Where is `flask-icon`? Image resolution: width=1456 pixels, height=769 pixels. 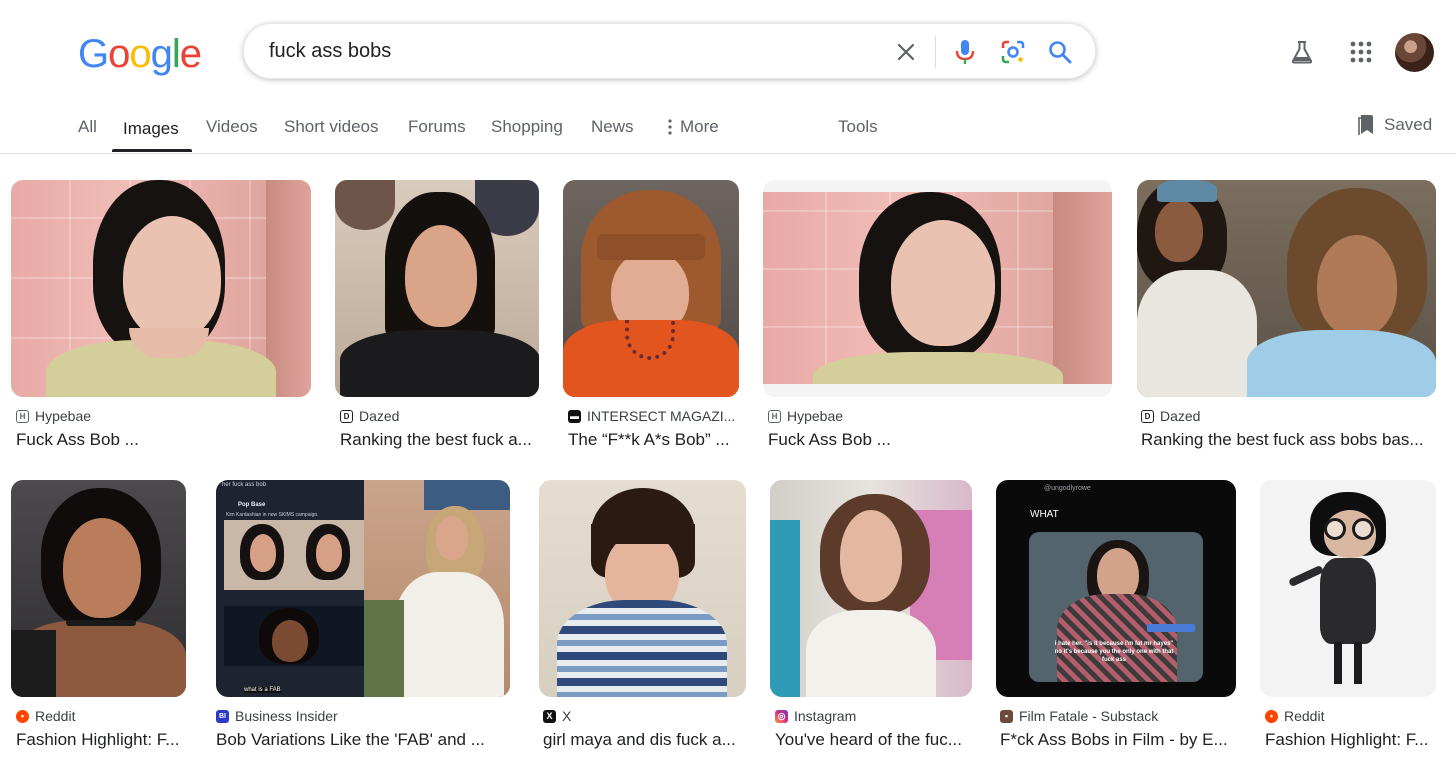
flask-icon is located at coordinates (1302, 52).